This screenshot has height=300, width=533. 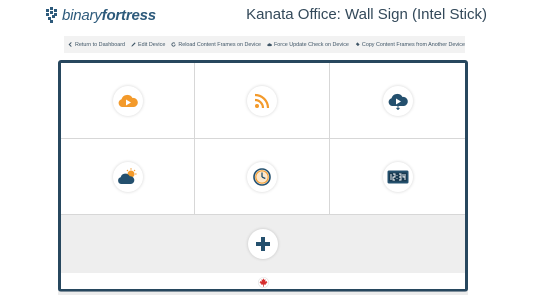 I want to click on toolbar-item-label: Copy Content Frames from Another Device, so click(x=413, y=44).